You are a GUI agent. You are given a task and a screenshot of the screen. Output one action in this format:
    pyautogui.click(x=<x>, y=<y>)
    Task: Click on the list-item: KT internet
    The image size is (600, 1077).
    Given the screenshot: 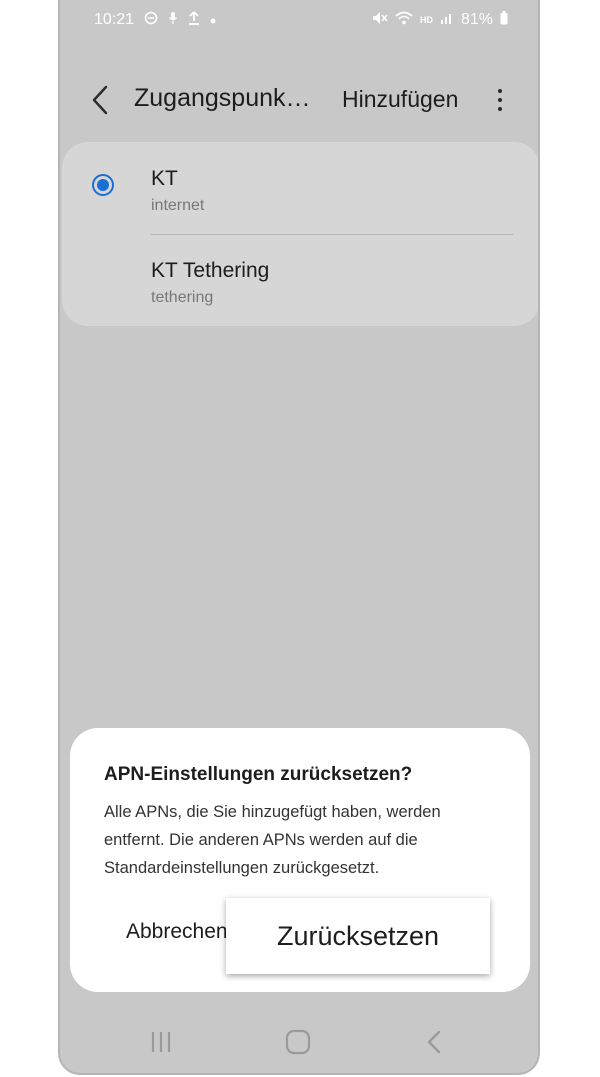 What is the action you would take?
    pyautogui.click(x=300, y=187)
    